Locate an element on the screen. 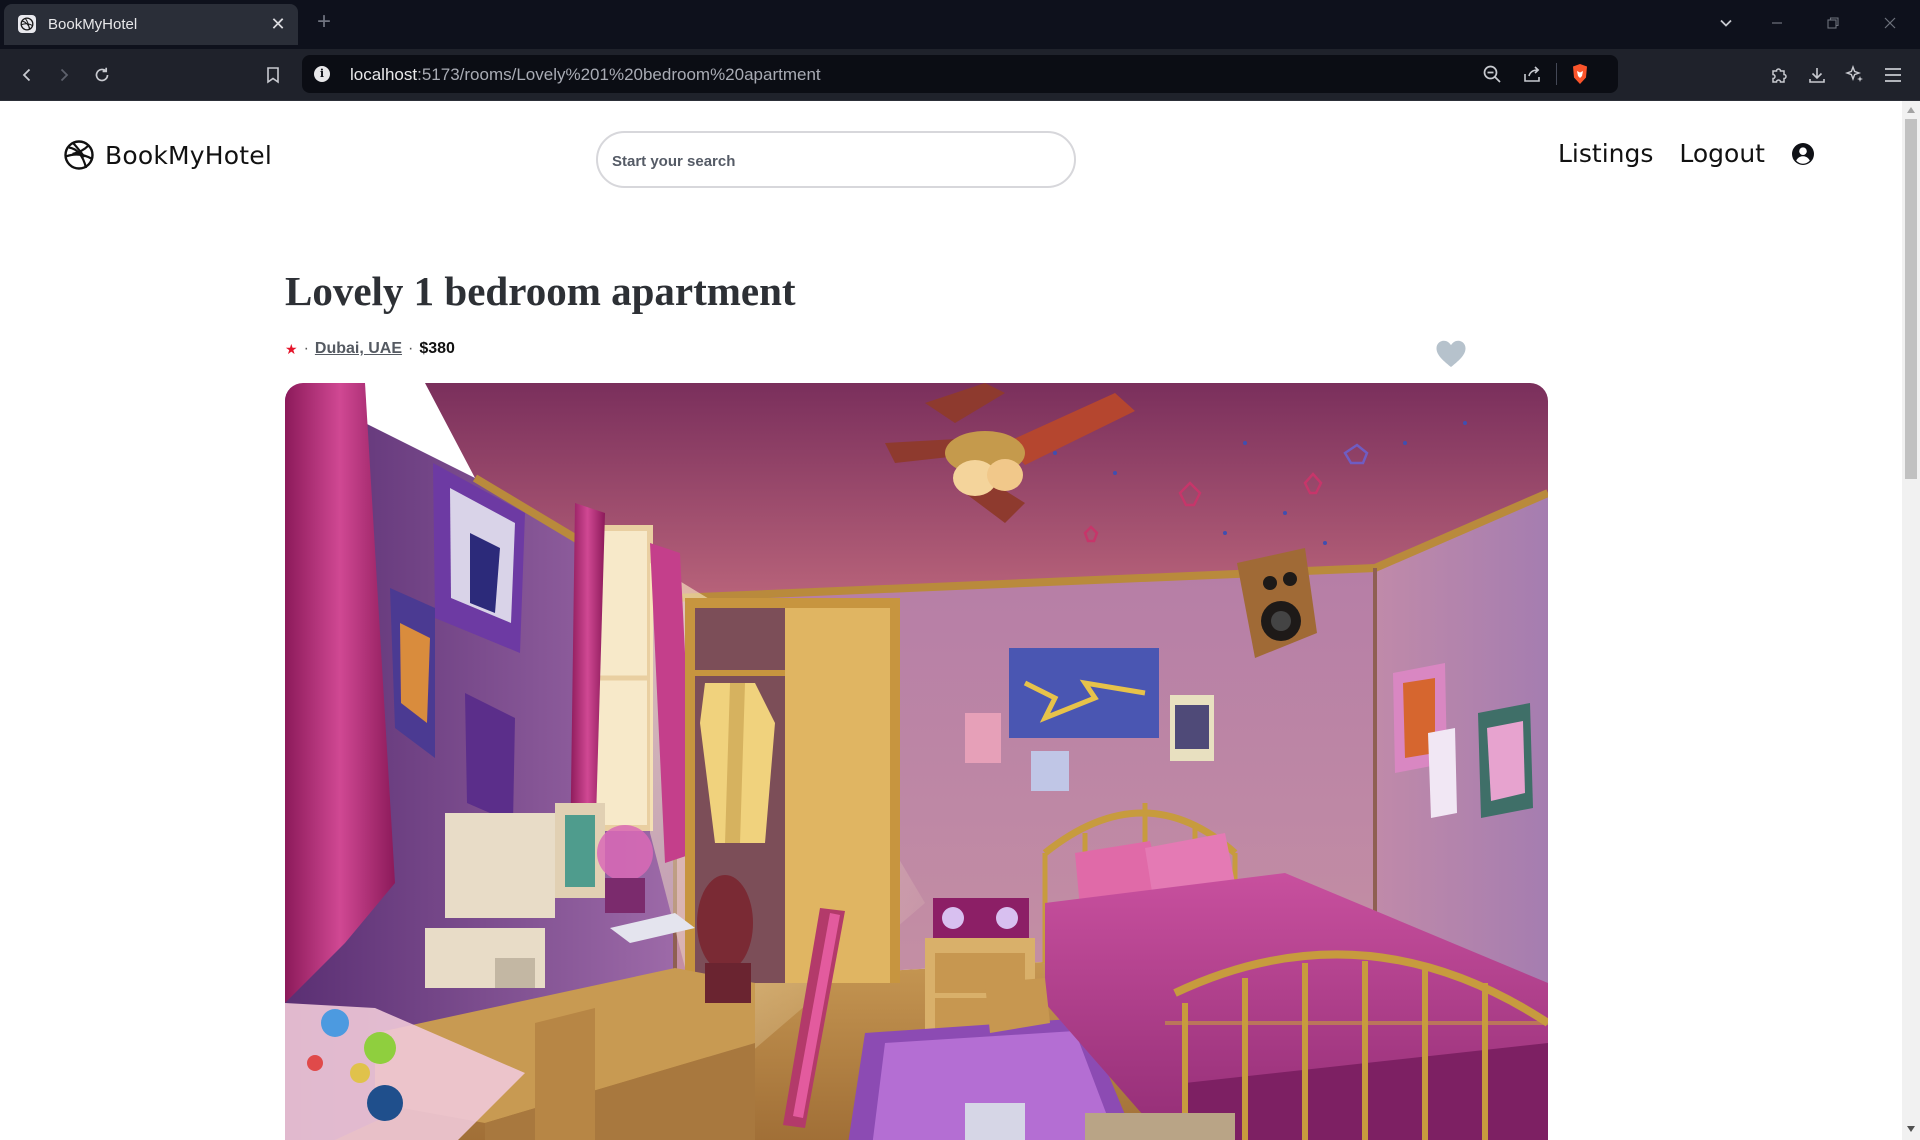 The image size is (1920, 1140). listing-title: Lovely 1 bedroom apartment is located at coordinates (540, 291).